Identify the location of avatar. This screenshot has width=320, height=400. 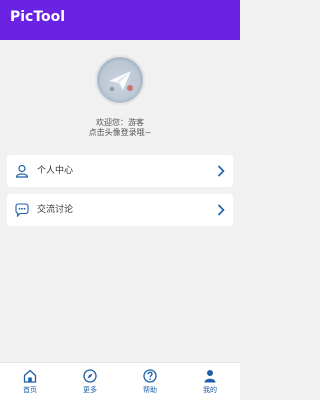
(120, 80).